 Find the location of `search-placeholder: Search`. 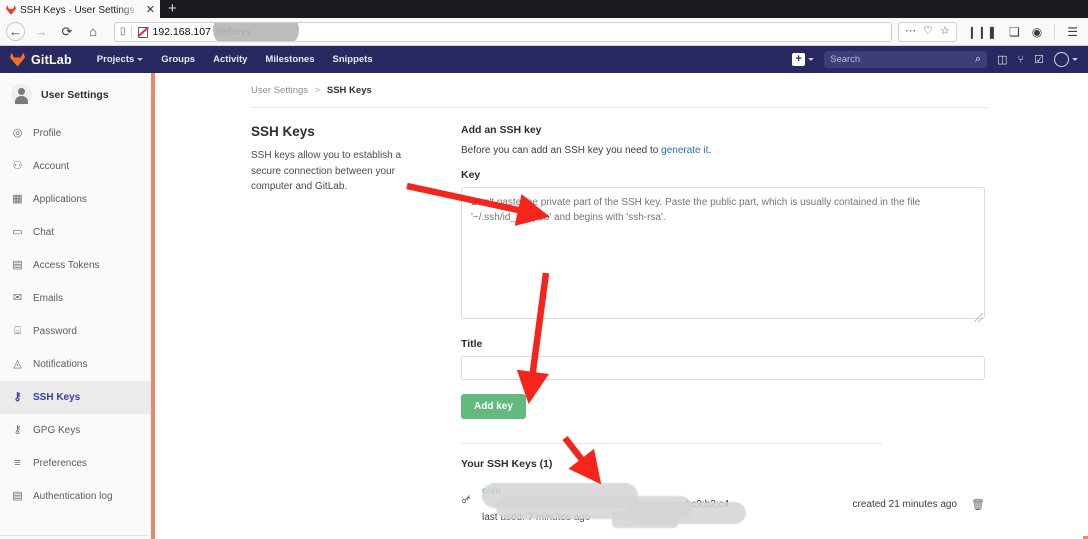

search-placeholder: Search is located at coordinates (845, 59).